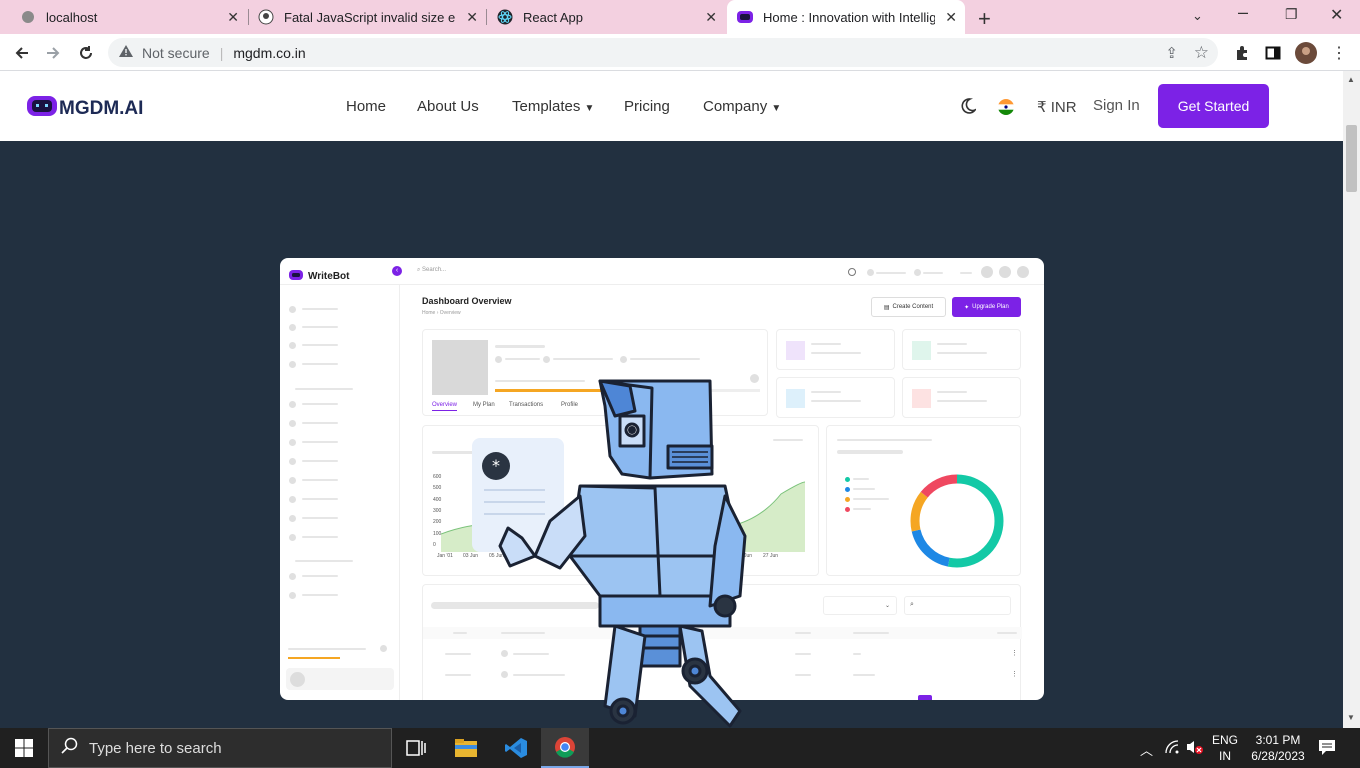  What do you see at coordinates (123, 17) in the screenshot?
I see `tab-localhost: localhost ✕` at bounding box center [123, 17].